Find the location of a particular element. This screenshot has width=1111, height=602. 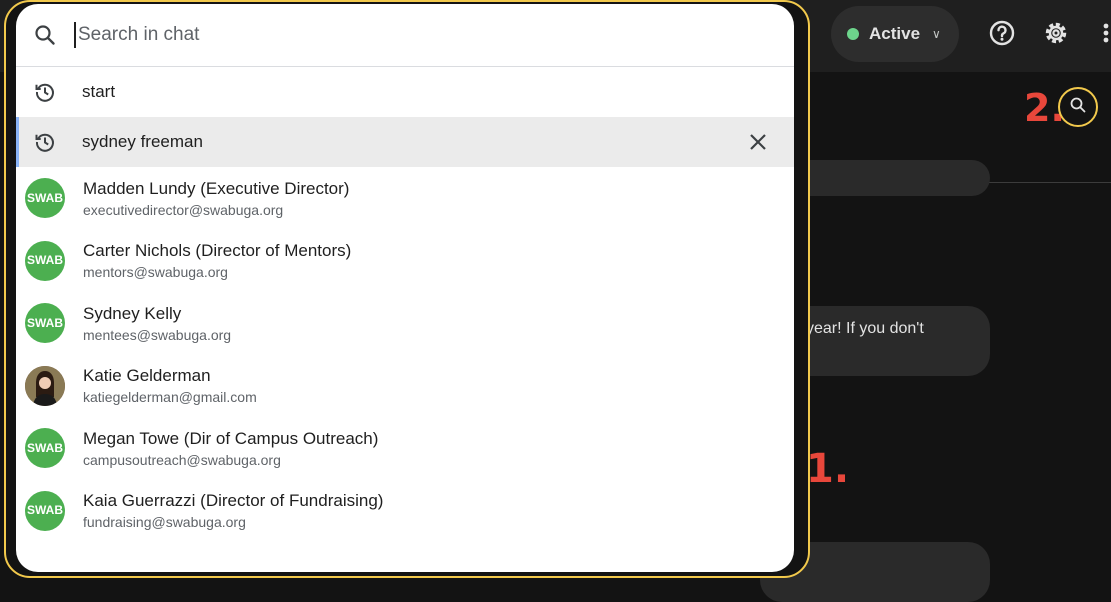

chevron-down-icon: ∨ is located at coordinates (936, 34).